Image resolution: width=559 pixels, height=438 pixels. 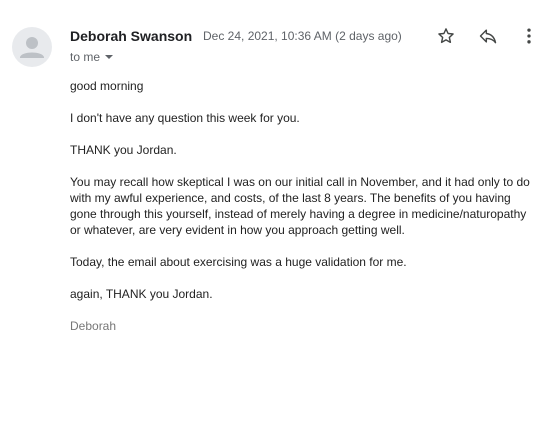 What do you see at coordinates (302, 36) in the screenshot?
I see `message-date: Dec 24, 2021, 10:36 AM (2 days ago)` at bounding box center [302, 36].